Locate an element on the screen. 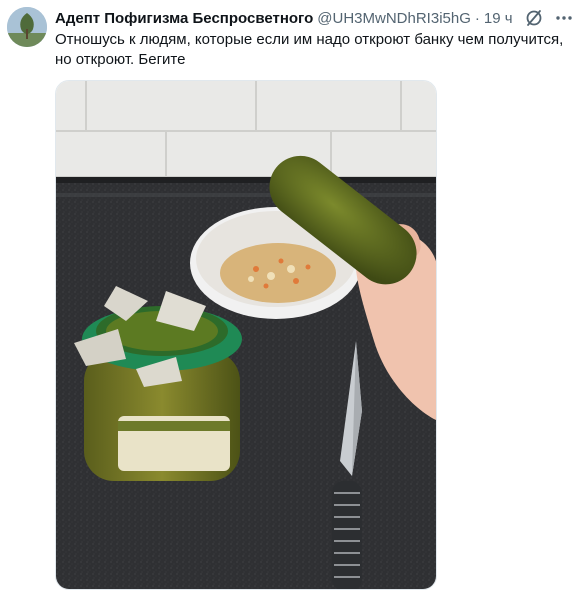 This screenshot has height=590, width=582. timestamp: 19 ч is located at coordinates (498, 18).